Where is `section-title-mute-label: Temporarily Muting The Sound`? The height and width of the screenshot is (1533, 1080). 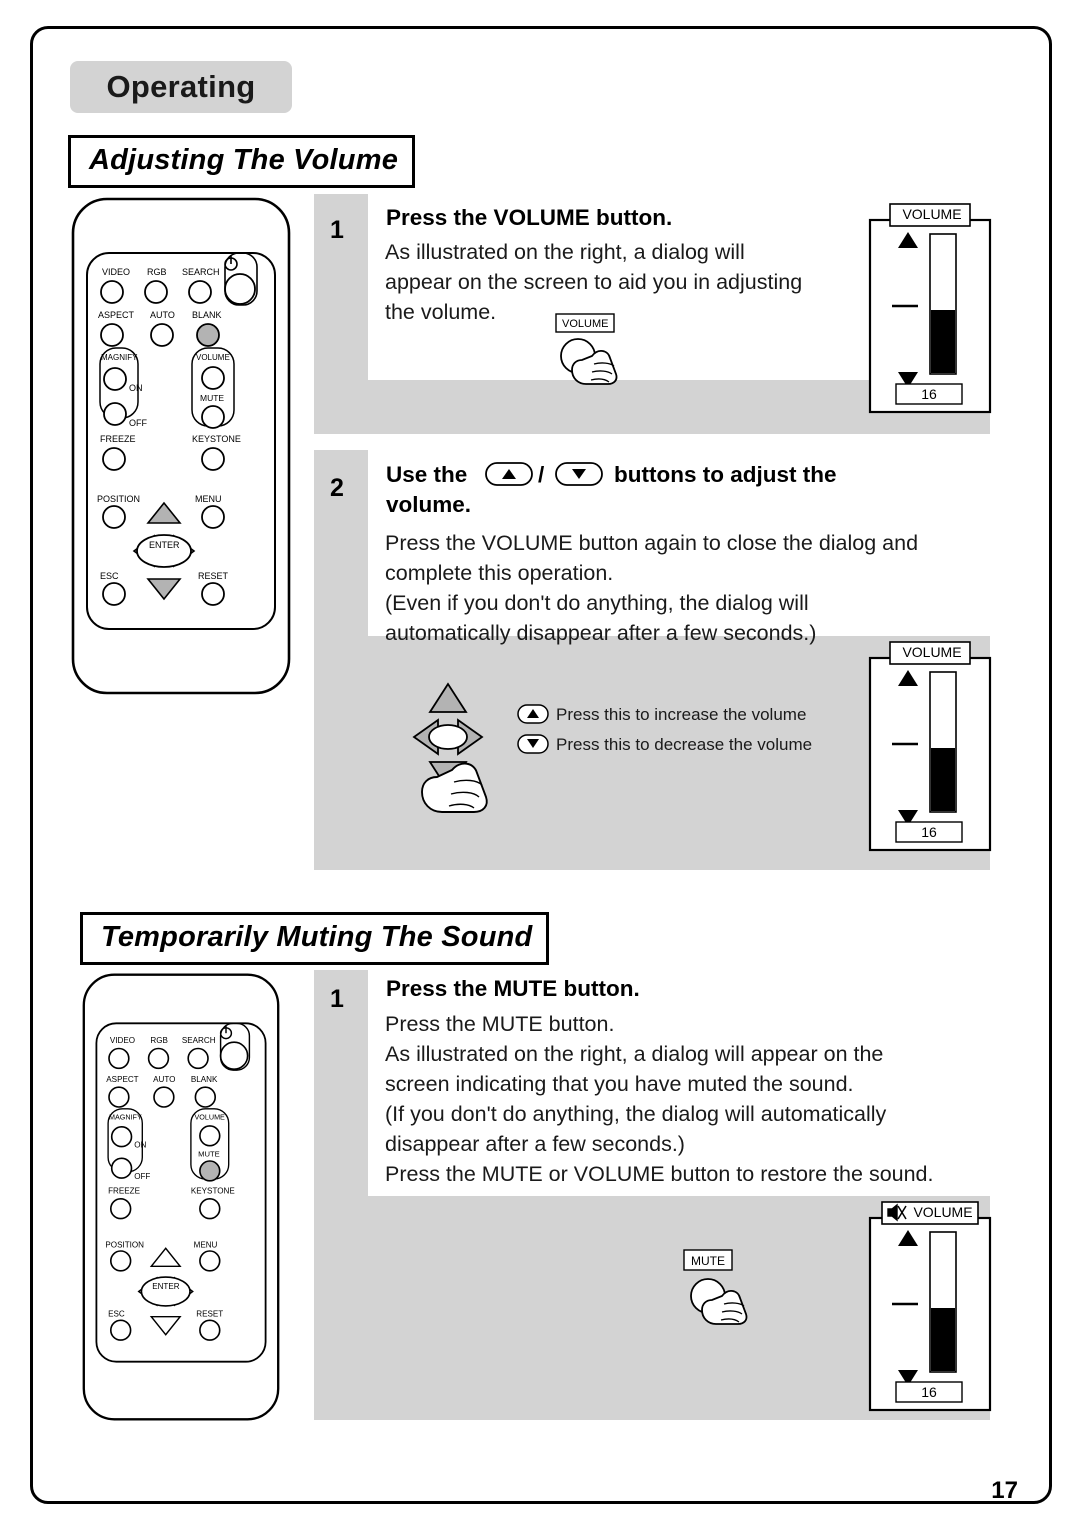
section-title-mute-label: Temporarily Muting The Sound is located at coordinates (317, 937).